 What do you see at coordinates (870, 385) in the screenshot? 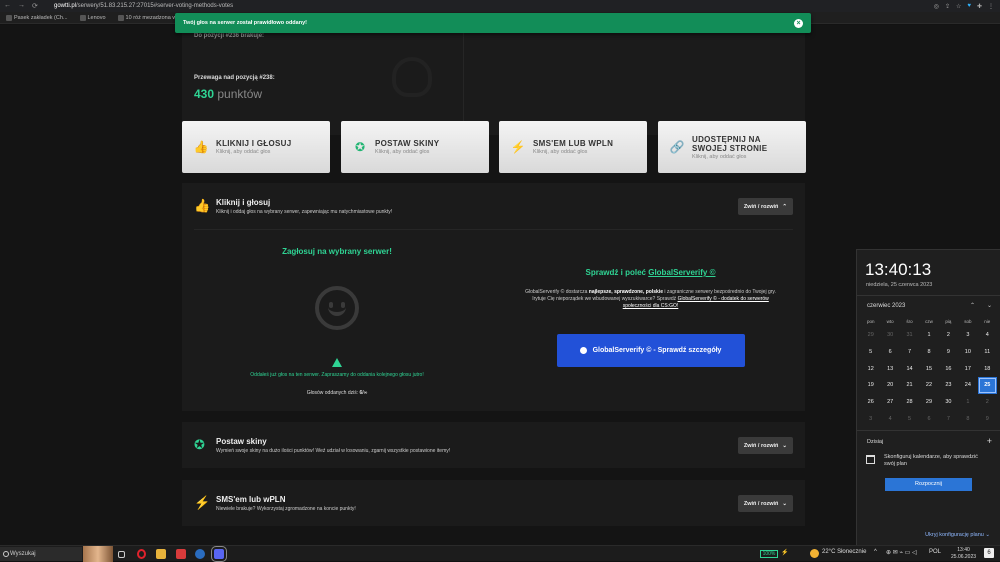
I see `calendar-day: 19` at bounding box center [870, 385].